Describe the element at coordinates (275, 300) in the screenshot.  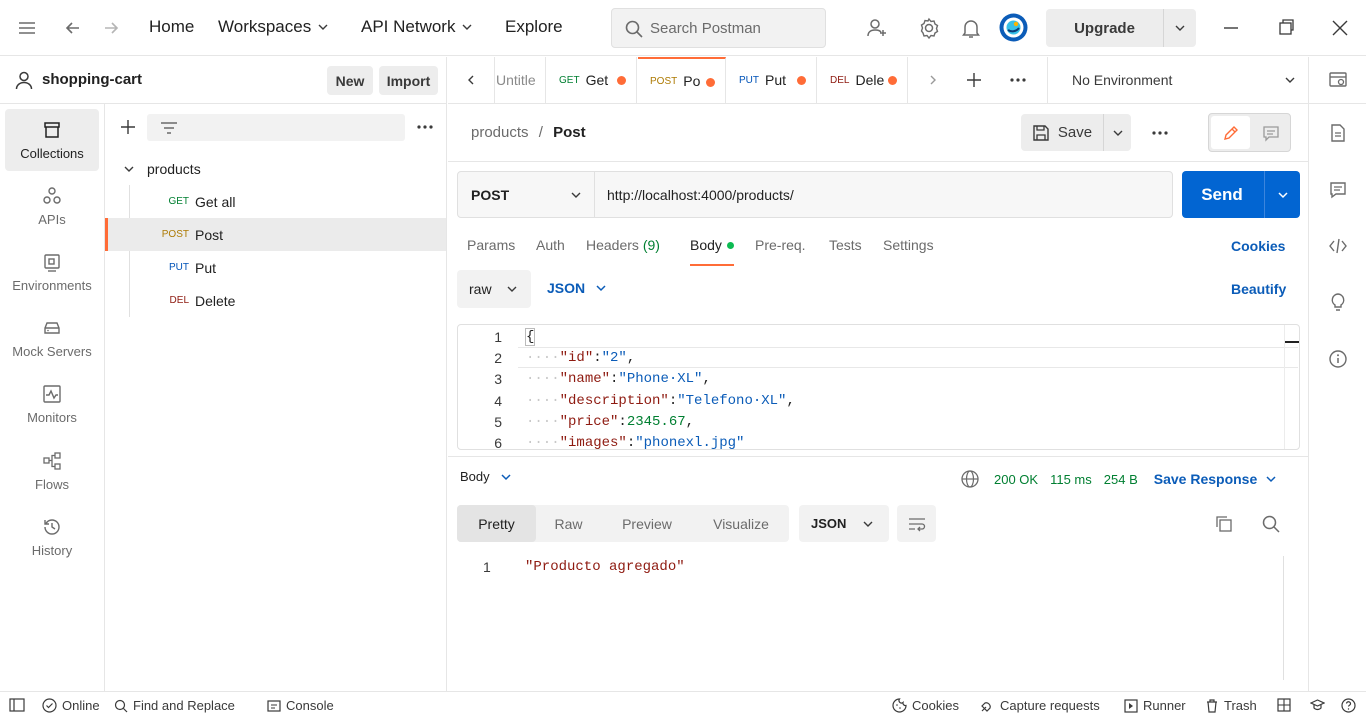
I see `request-delete: DEL Delete` at that location.